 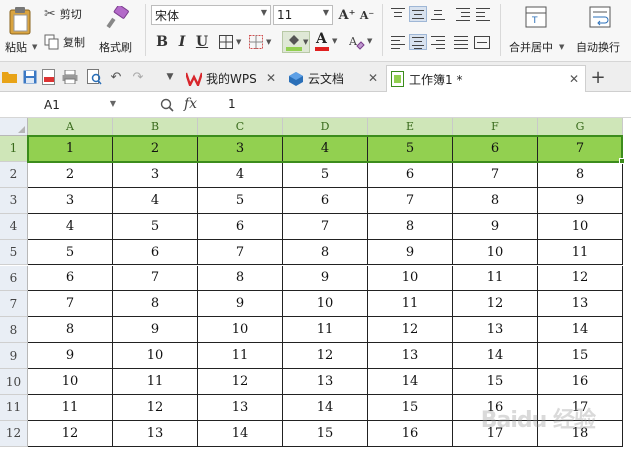 I want to click on table-cell: 16, so click(x=580, y=382).